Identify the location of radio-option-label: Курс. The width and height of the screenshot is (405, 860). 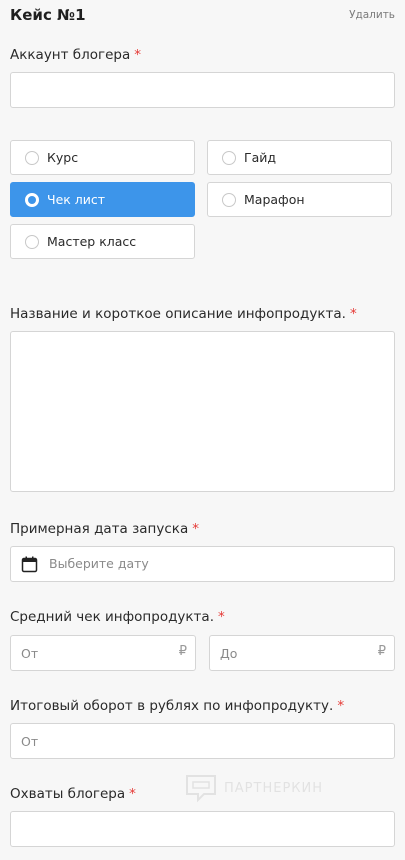
(63, 157).